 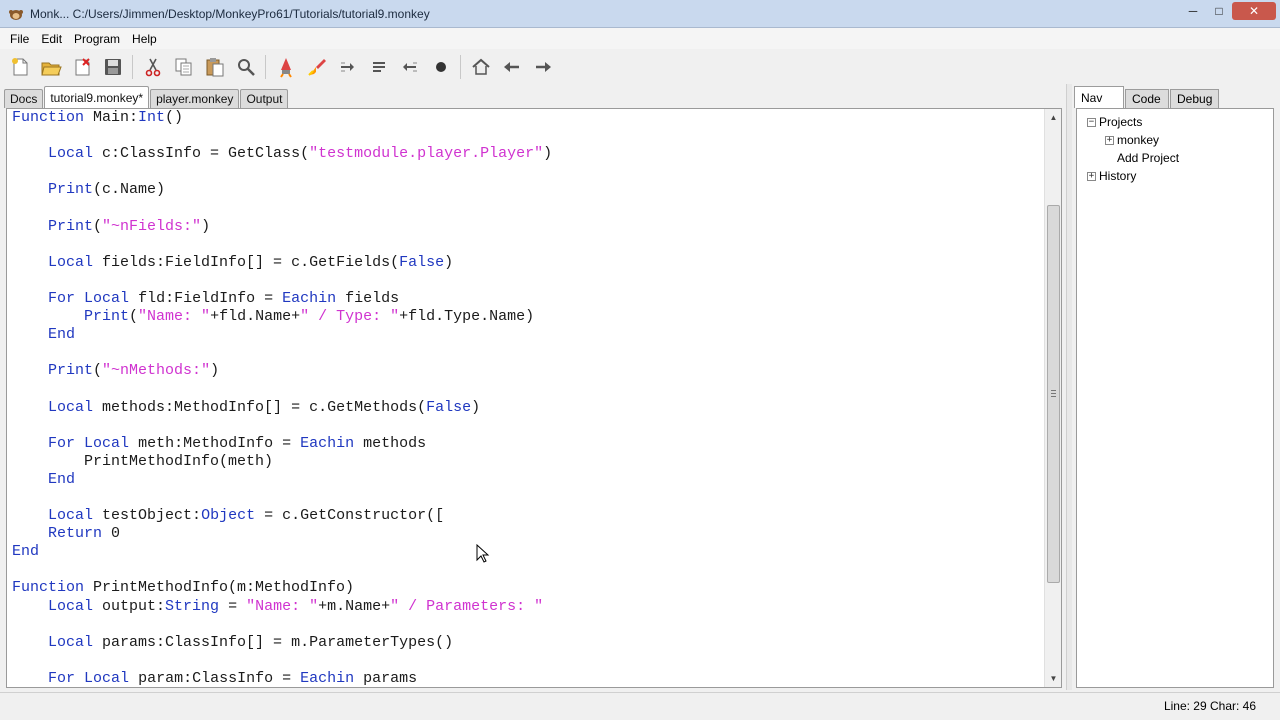 What do you see at coordinates (1091, 122) in the screenshot?
I see `collapse-icon: −` at bounding box center [1091, 122].